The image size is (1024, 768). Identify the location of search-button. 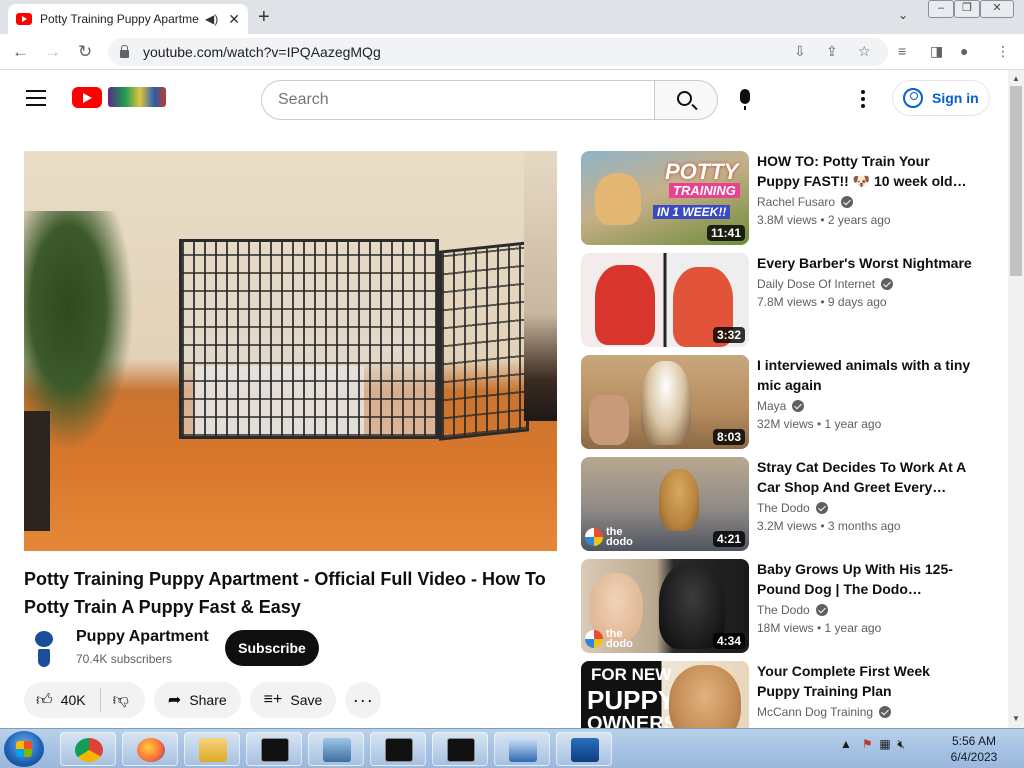
(686, 100).